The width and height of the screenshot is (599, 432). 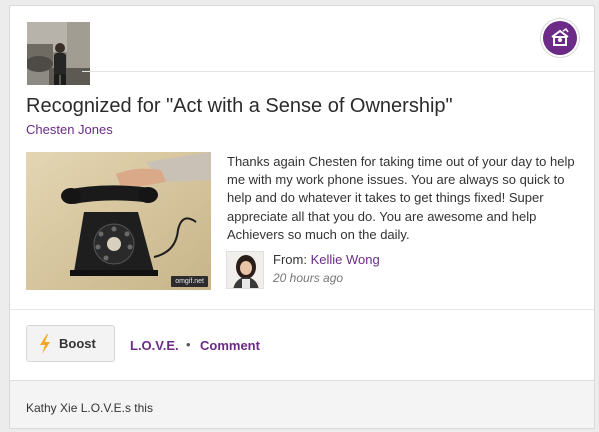 What do you see at coordinates (302, 404) in the screenshot?
I see `love-footer: Kathy Xie L.O.V.E.s this` at bounding box center [302, 404].